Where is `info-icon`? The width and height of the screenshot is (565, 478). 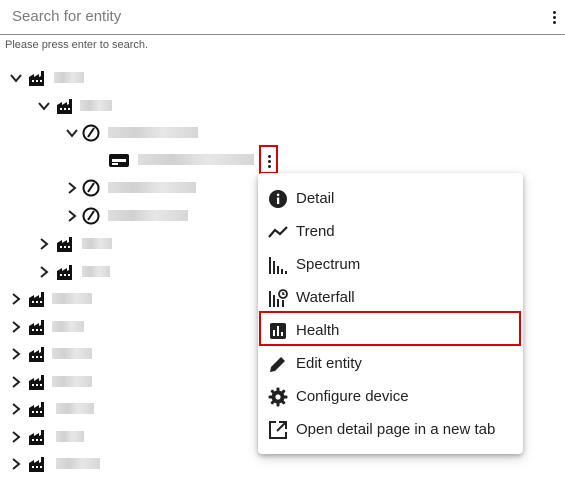 info-icon is located at coordinates (278, 199).